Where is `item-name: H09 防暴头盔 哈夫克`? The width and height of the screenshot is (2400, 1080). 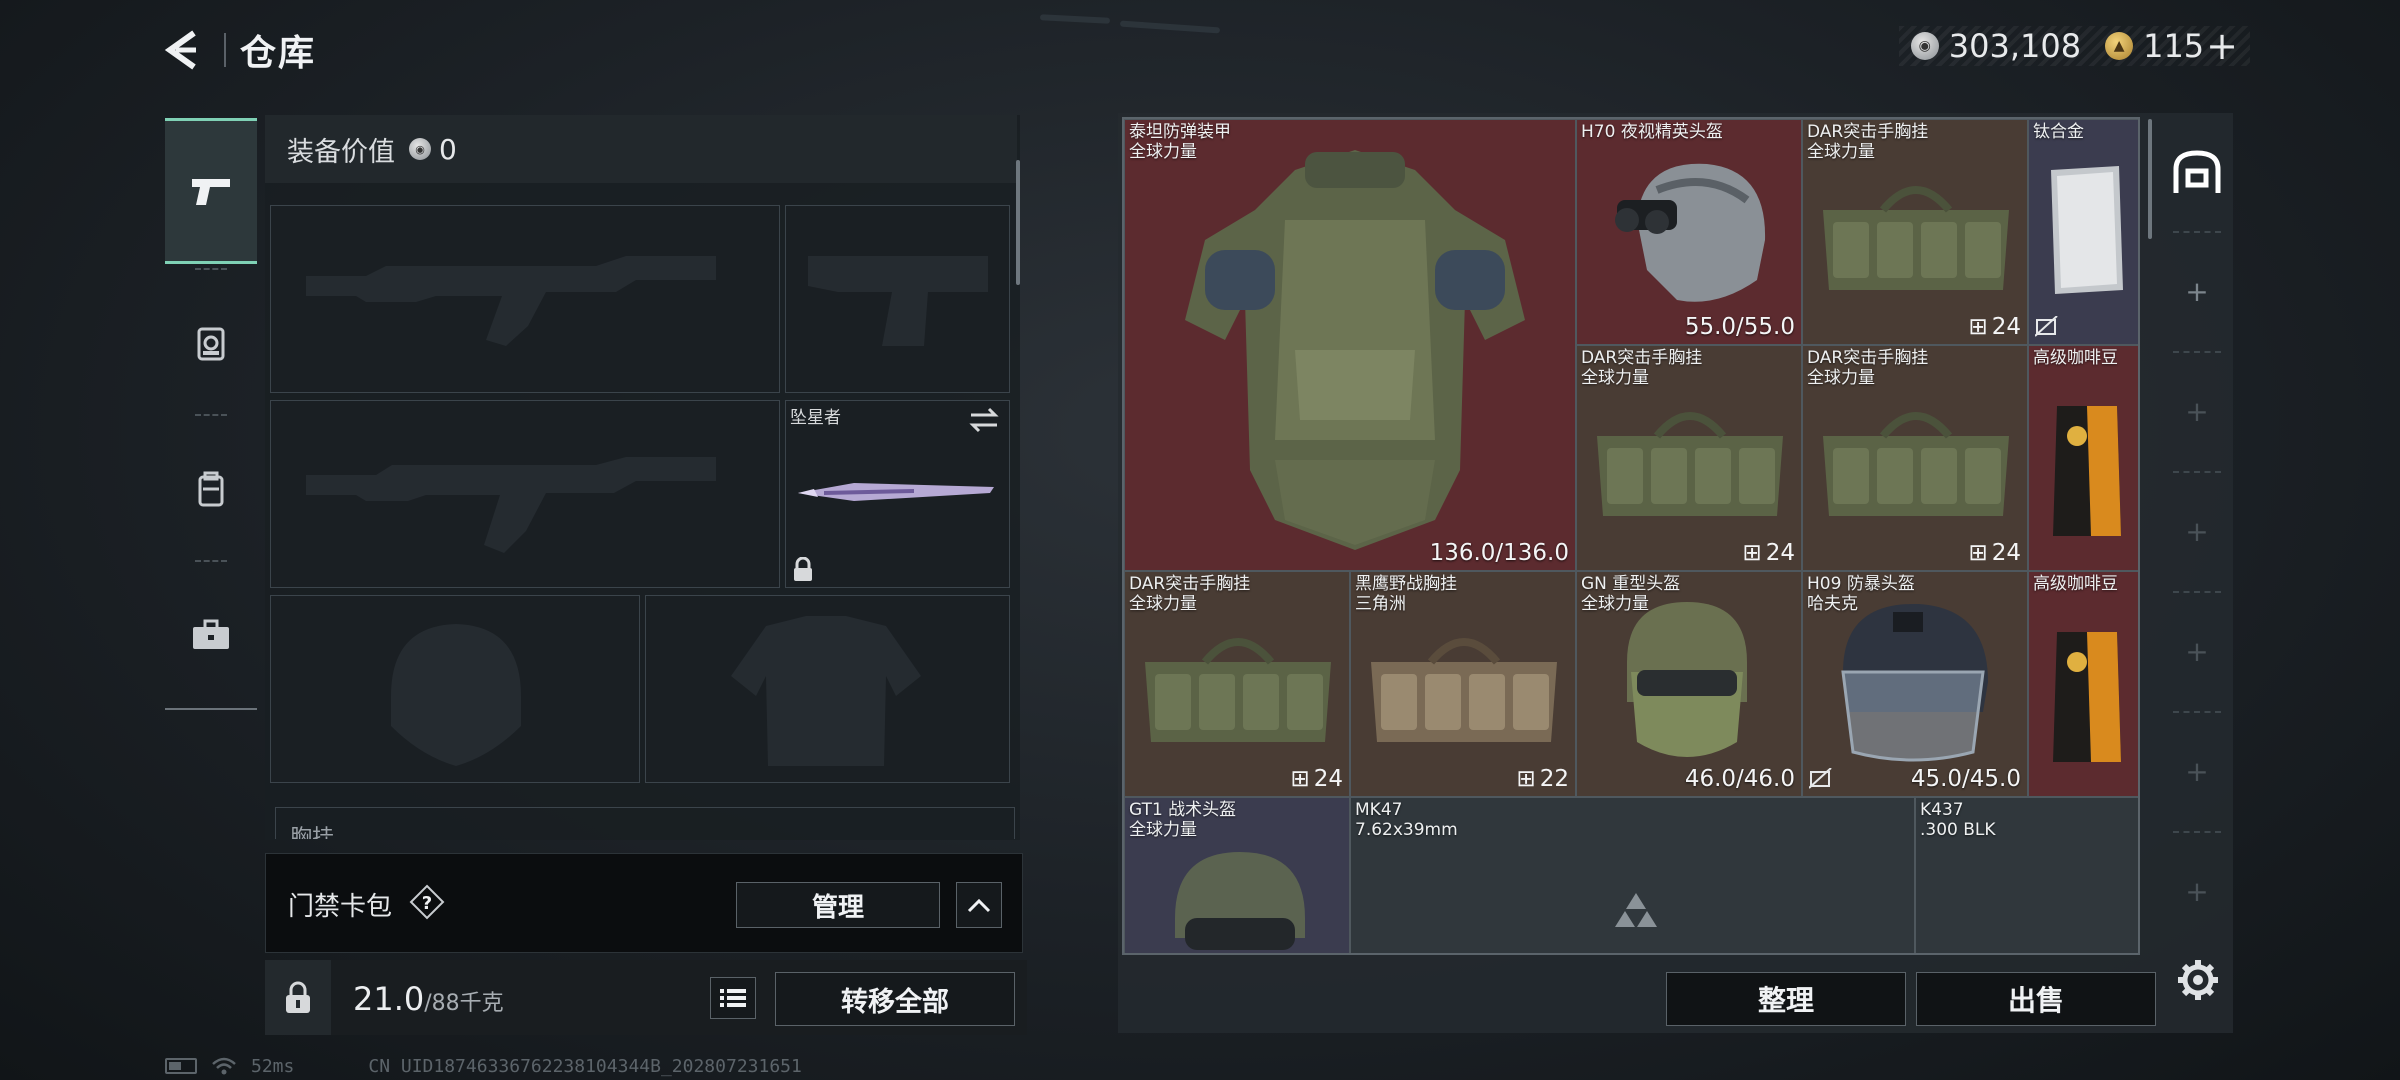
item-name: H09 防暴头盔 哈夫克 is located at coordinates (1861, 594).